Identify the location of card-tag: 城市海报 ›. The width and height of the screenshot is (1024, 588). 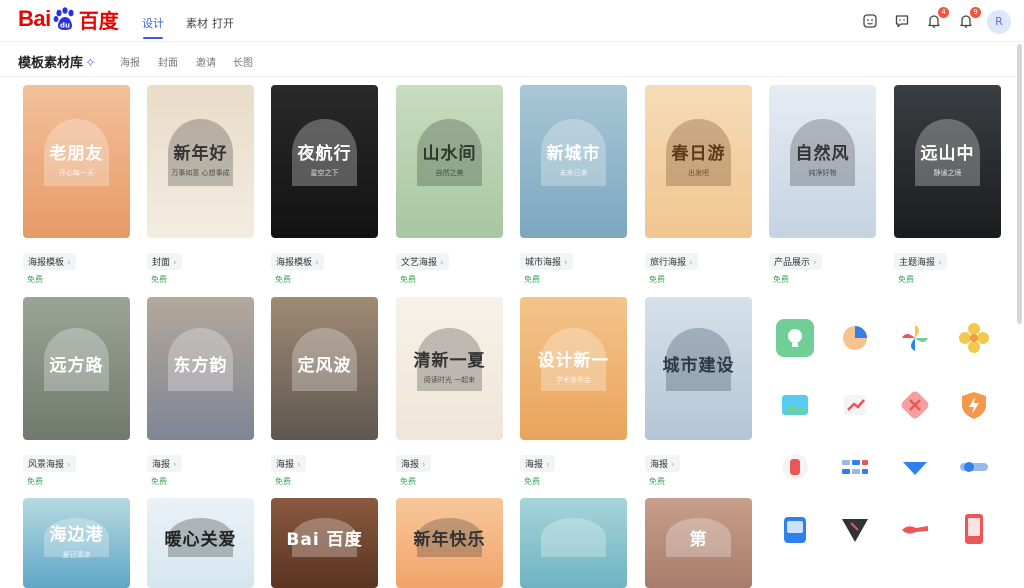
(546, 261).